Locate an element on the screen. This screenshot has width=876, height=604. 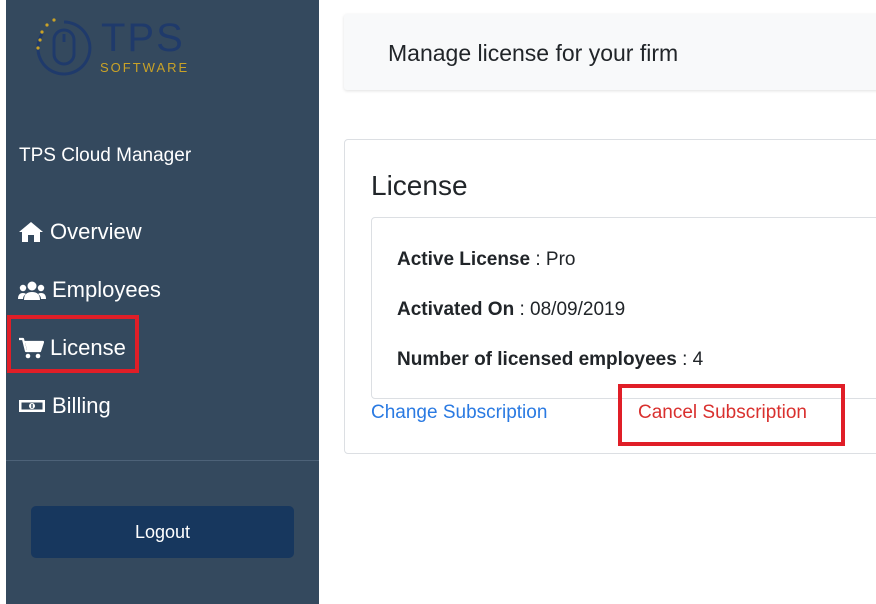
sidebar-item-billing: Billing is located at coordinates (64, 406).